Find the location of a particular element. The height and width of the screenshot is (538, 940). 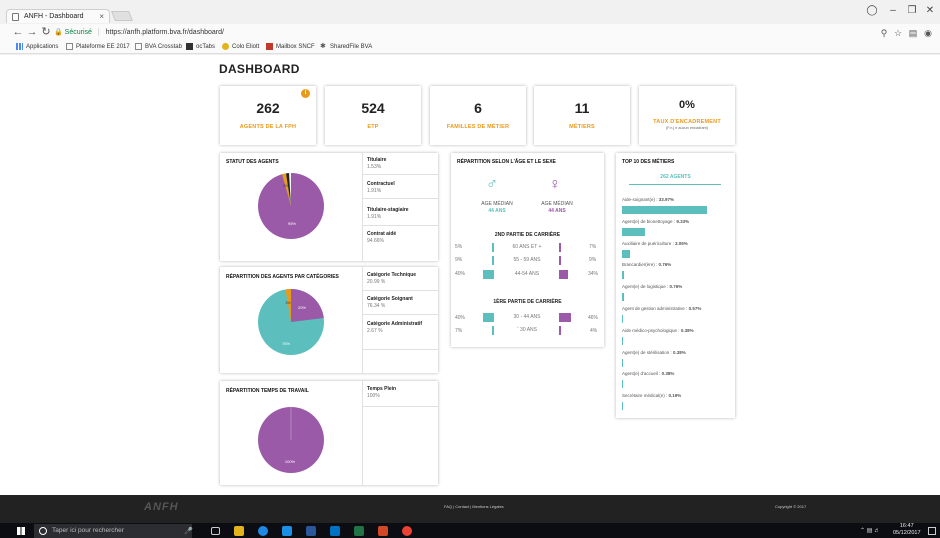

notifications-icon is located at coordinates (932, 531).